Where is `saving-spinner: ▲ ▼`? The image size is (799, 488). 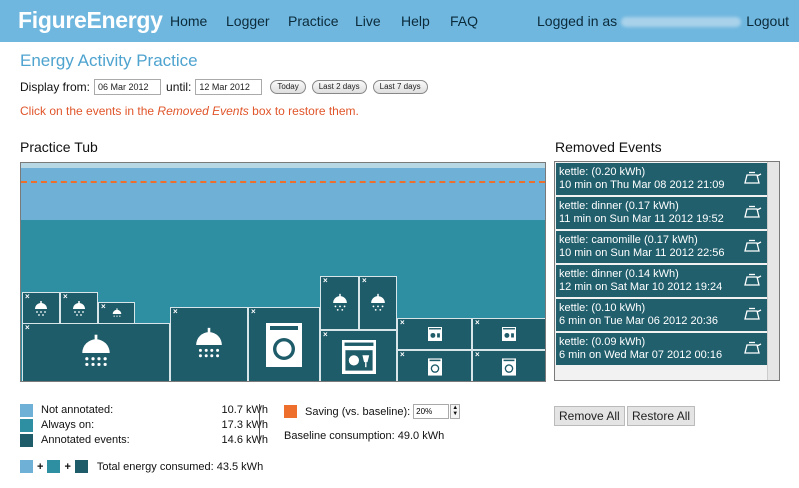
saving-spinner: ▲ ▼ is located at coordinates (455, 411).